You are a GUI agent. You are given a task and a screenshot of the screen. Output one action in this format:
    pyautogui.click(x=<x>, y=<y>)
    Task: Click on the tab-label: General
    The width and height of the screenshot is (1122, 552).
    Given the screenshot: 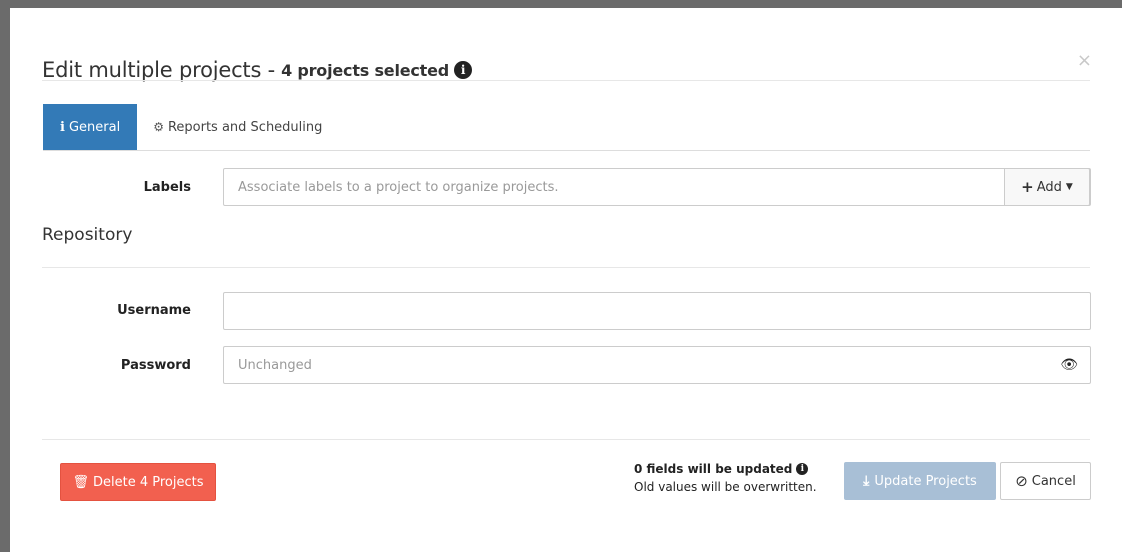 What is the action you would take?
    pyautogui.click(x=94, y=127)
    